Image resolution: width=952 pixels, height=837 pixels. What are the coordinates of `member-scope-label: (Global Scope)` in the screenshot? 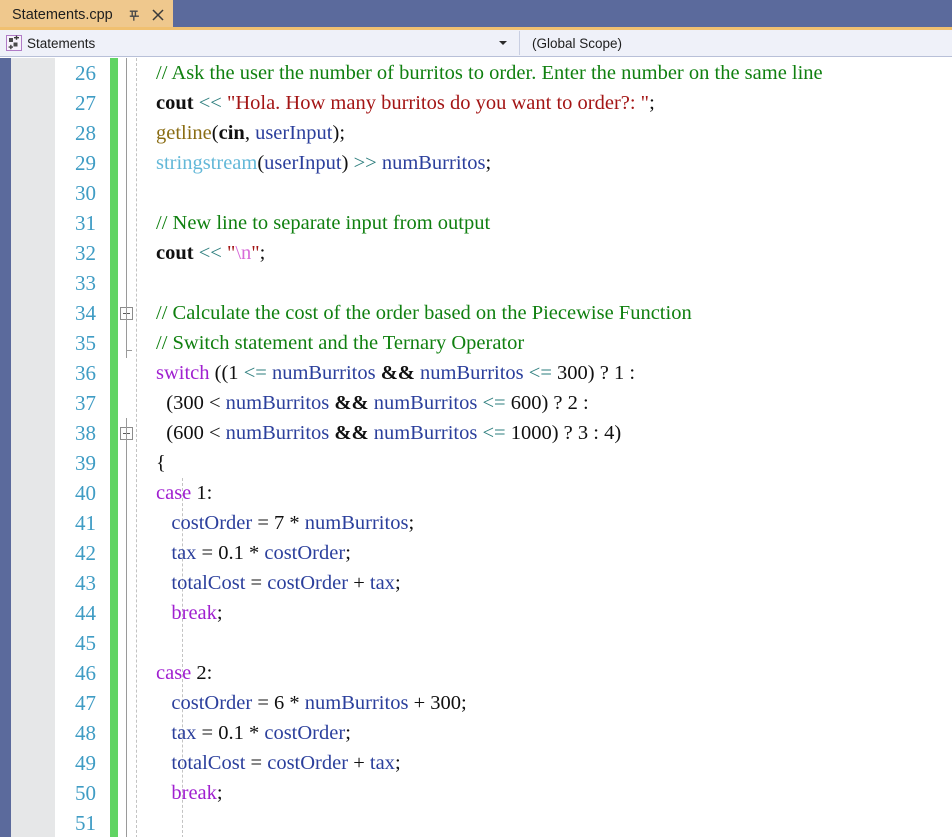 It's located at (577, 43).